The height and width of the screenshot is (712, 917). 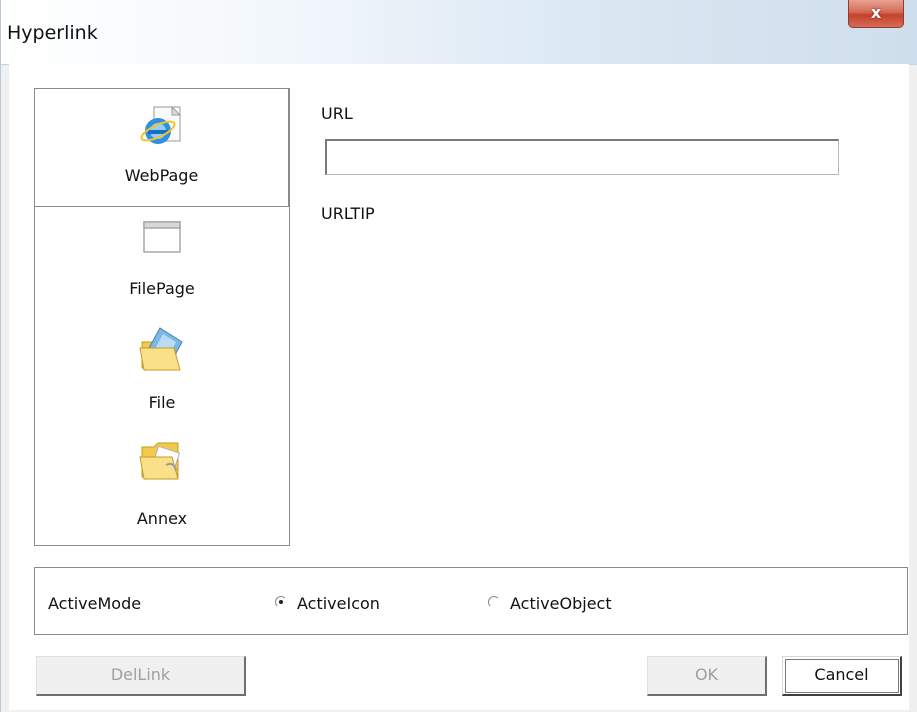 What do you see at coordinates (162, 352) in the screenshot?
I see `folder-file-icon` at bounding box center [162, 352].